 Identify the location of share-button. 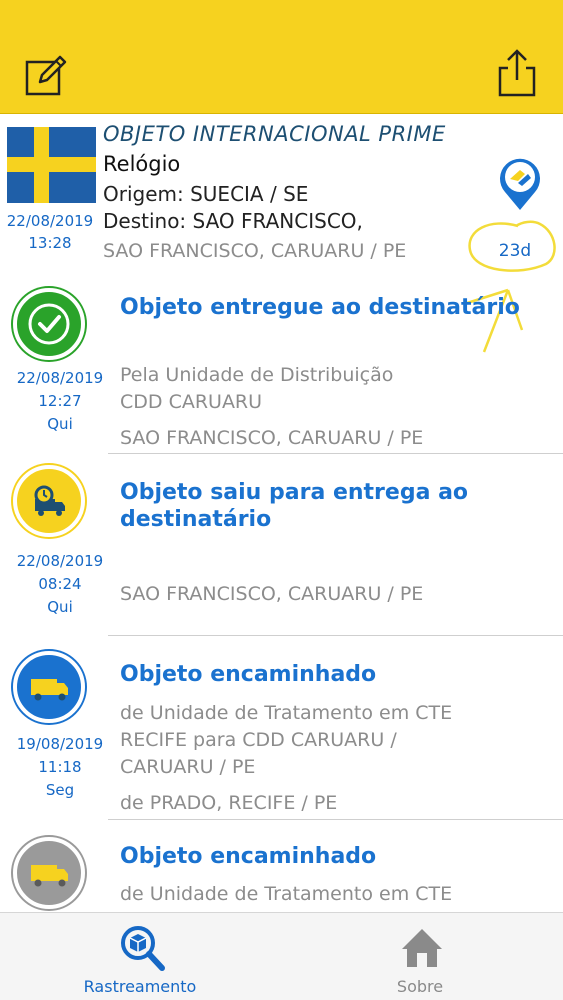
(517, 73).